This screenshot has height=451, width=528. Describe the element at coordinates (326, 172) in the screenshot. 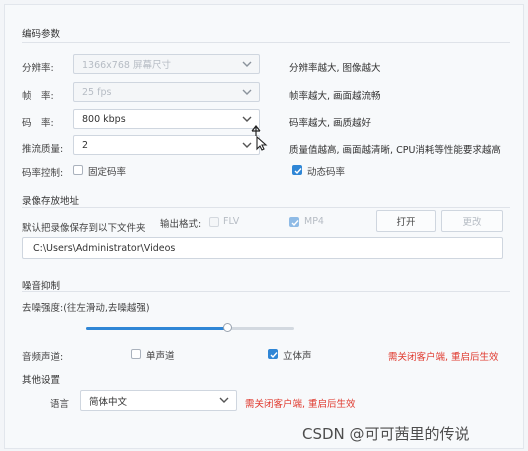

I see `dynamic-bitrate-label: 动态码率` at that location.